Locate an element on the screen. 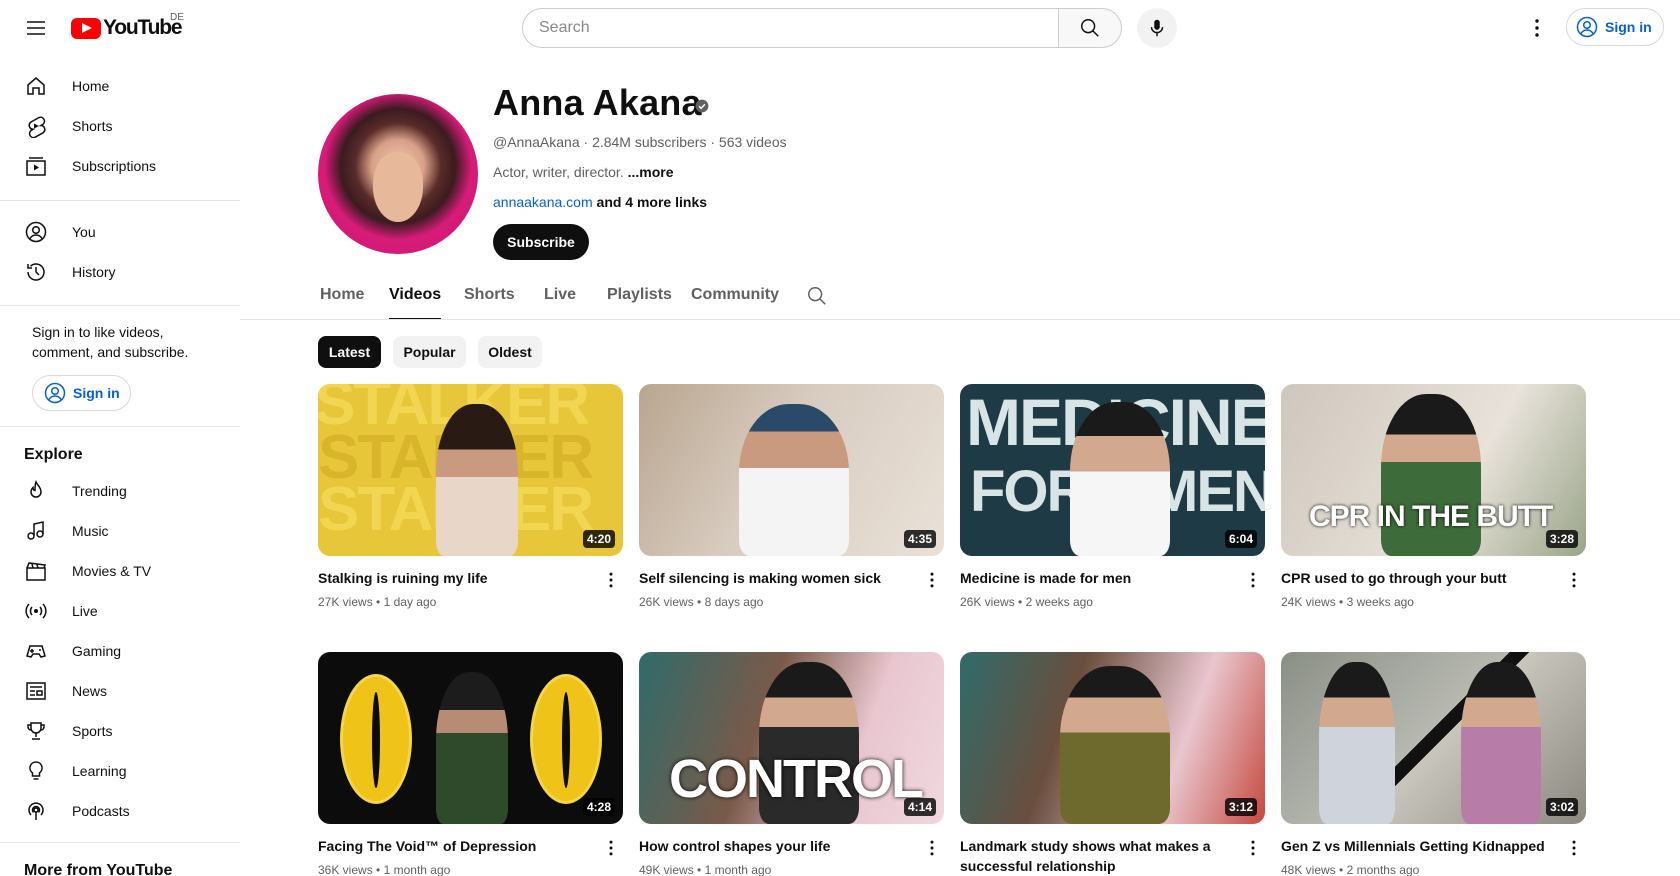 The width and height of the screenshot is (1680, 876). video-thumbnail: 4:35 is located at coordinates (791, 470).